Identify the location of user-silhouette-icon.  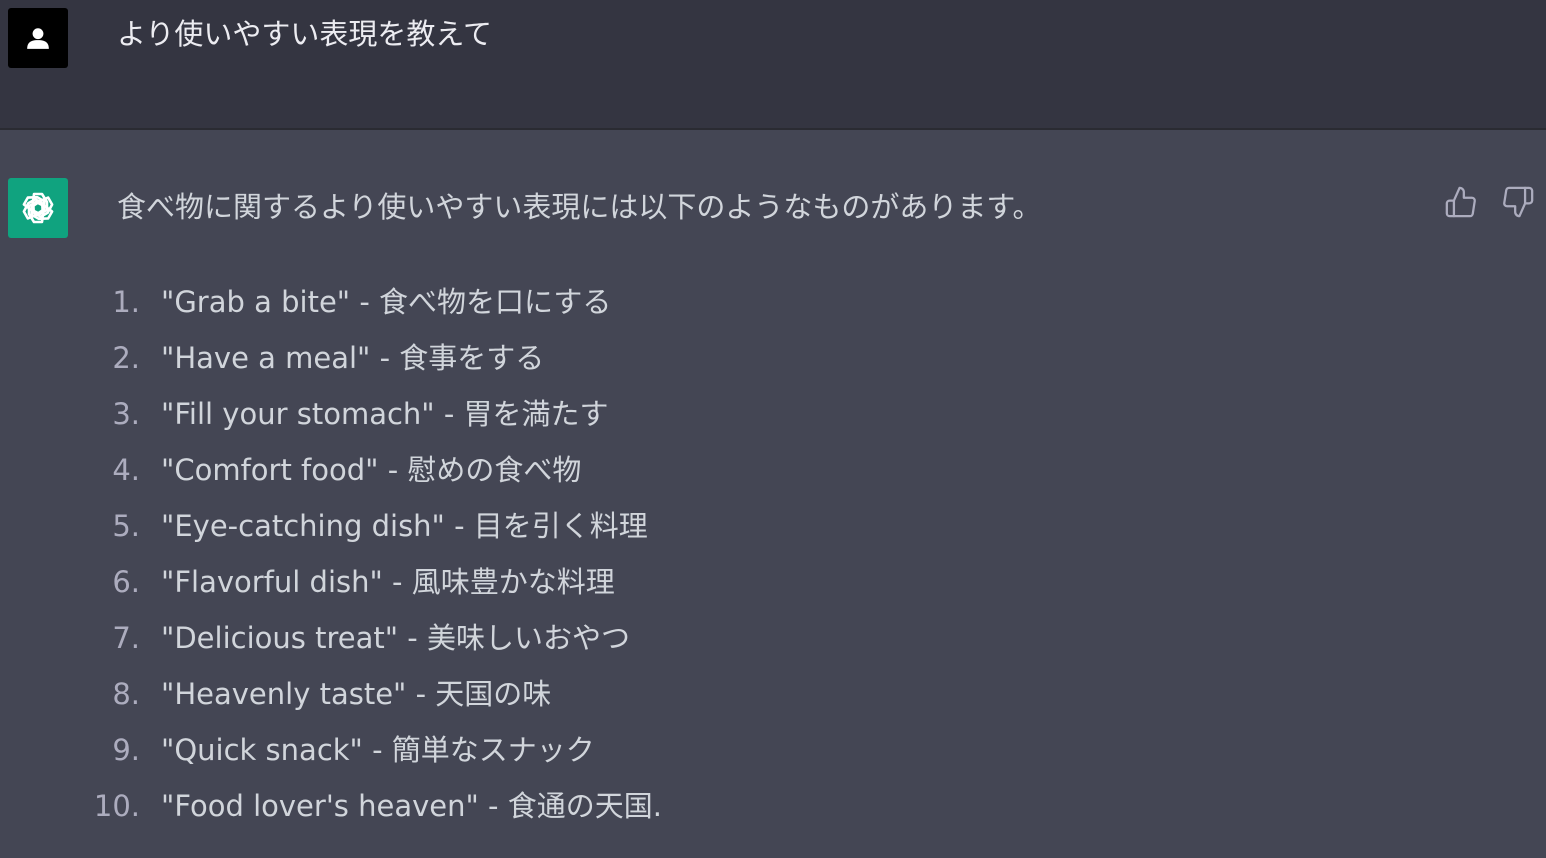
(38, 38).